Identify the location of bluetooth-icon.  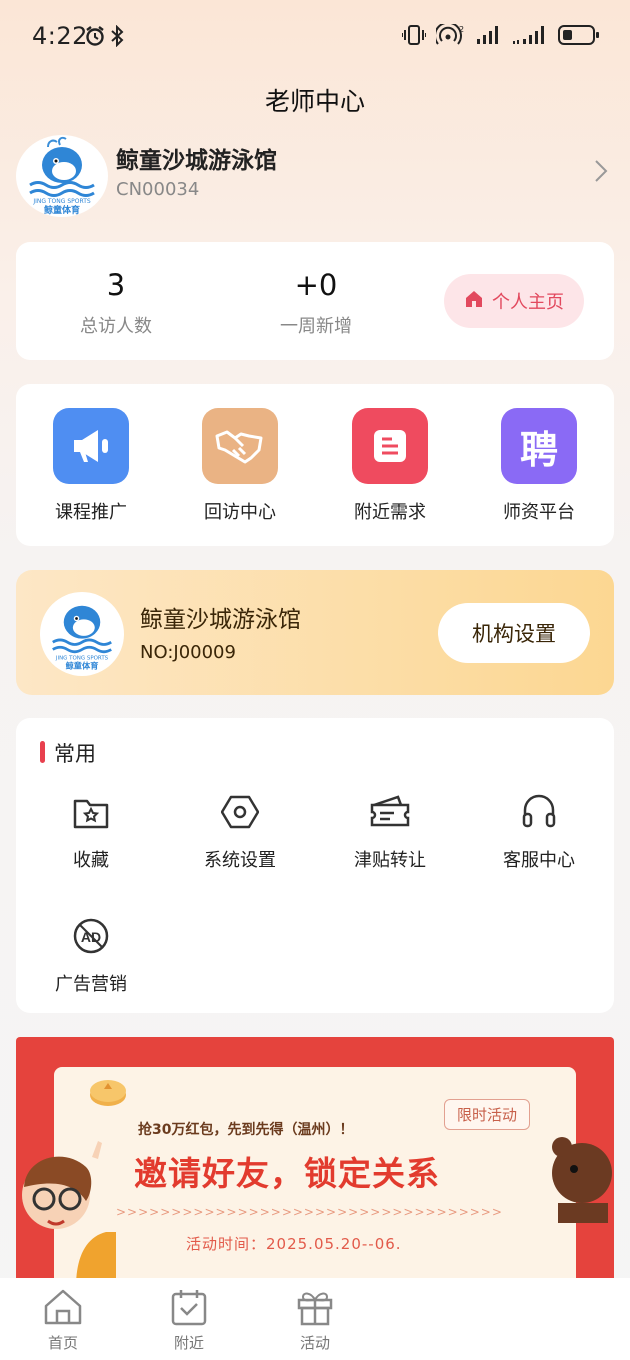
(117, 37).